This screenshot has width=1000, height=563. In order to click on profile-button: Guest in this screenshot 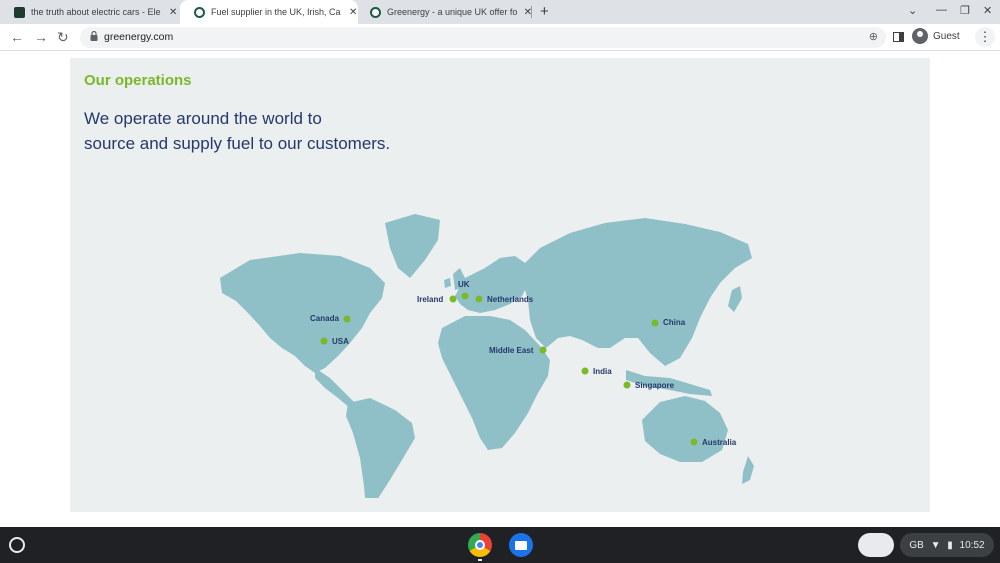, I will do `click(936, 36)`.